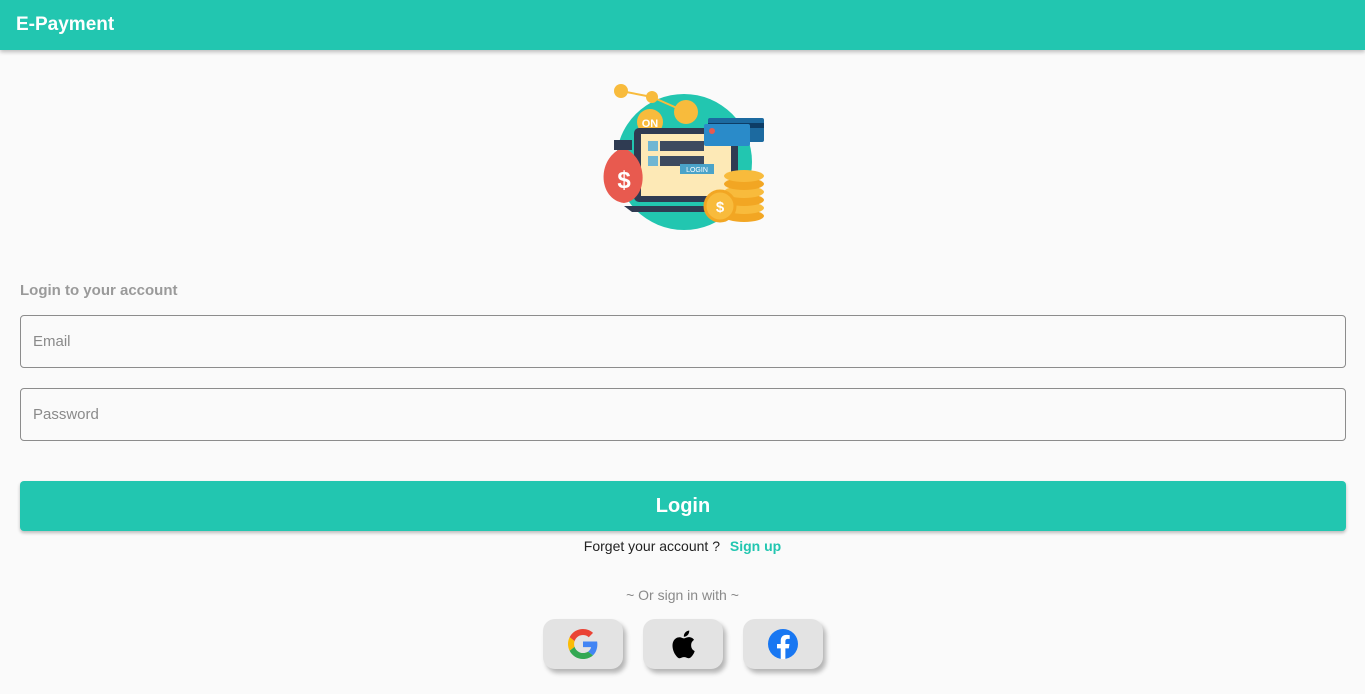 The width and height of the screenshot is (1365, 694). I want to click on password-field, so click(683, 414).